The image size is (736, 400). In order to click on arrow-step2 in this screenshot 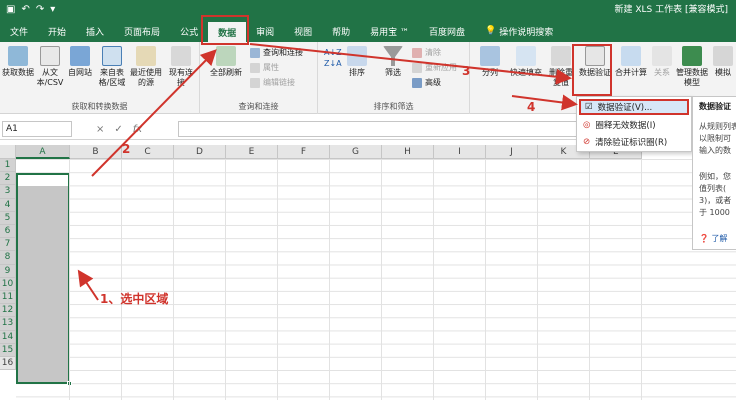, I will do `click(154, 113)`.